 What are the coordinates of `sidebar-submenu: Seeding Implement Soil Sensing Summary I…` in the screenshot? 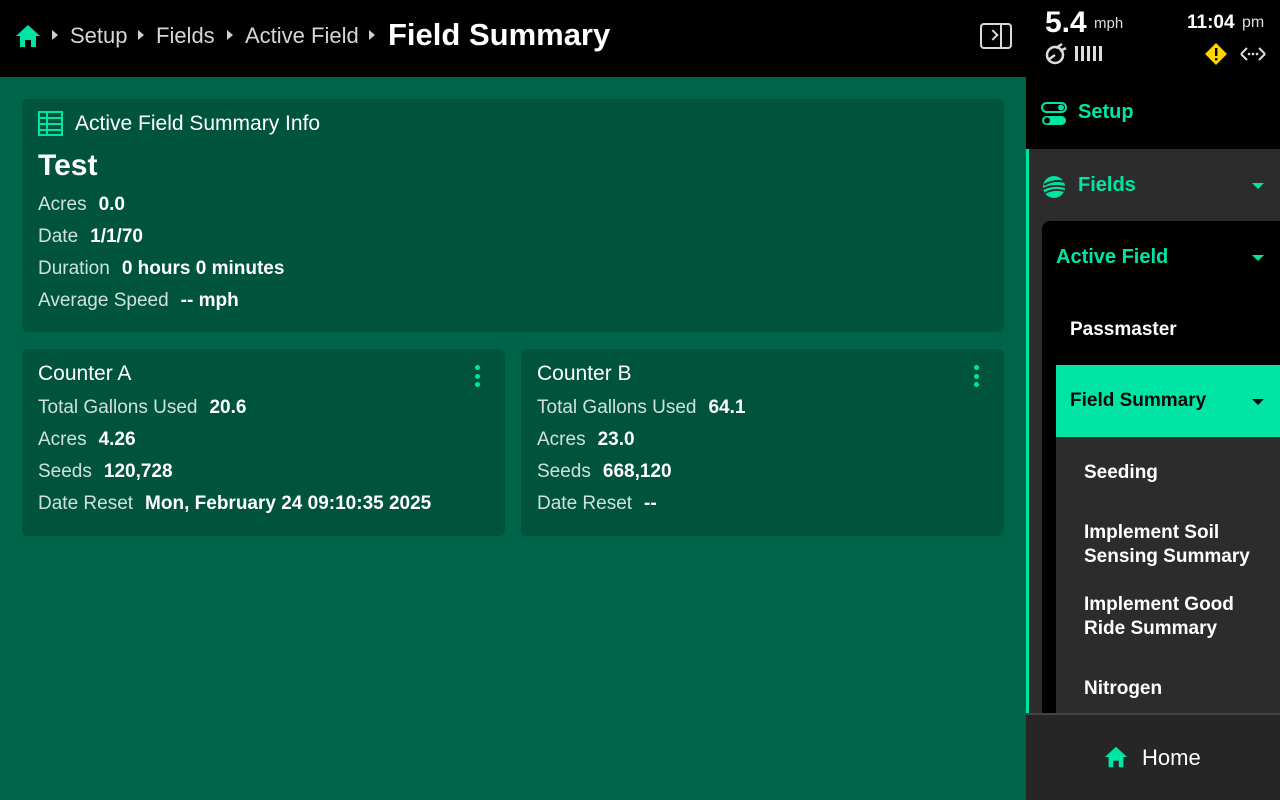 It's located at (1168, 575).